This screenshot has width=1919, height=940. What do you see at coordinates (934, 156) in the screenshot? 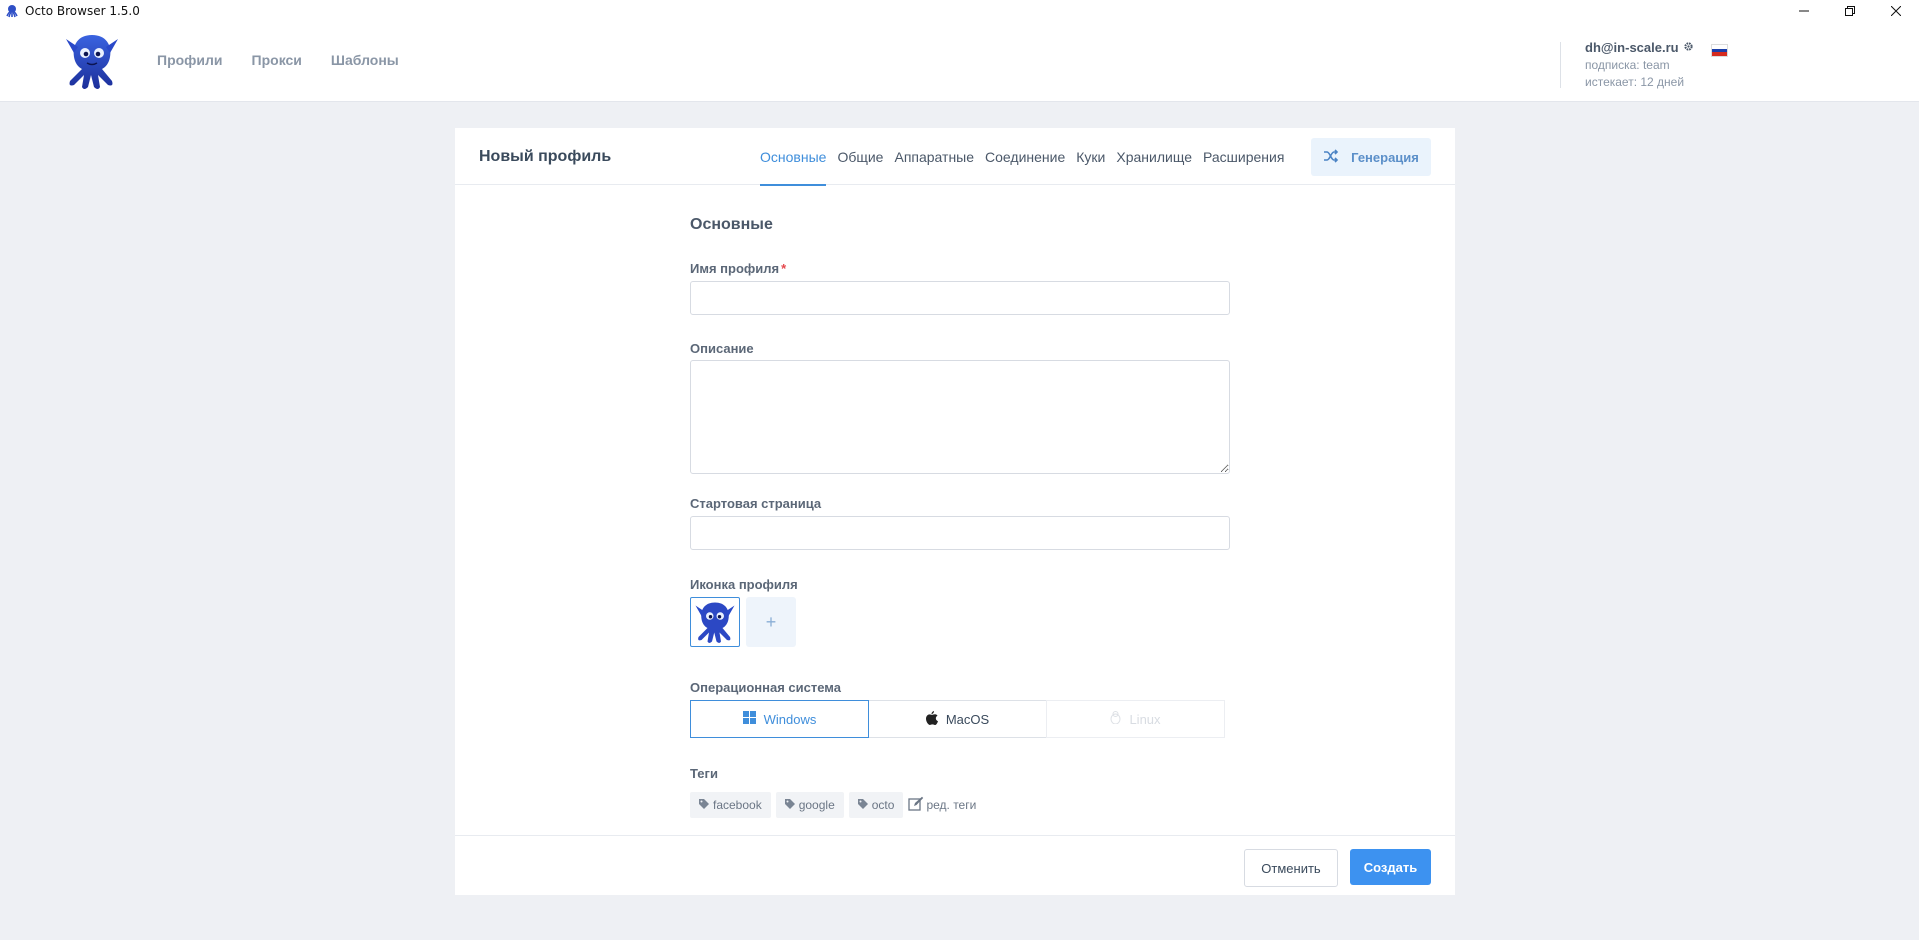
I see `tab-hardware: Аппаратные` at bounding box center [934, 156].